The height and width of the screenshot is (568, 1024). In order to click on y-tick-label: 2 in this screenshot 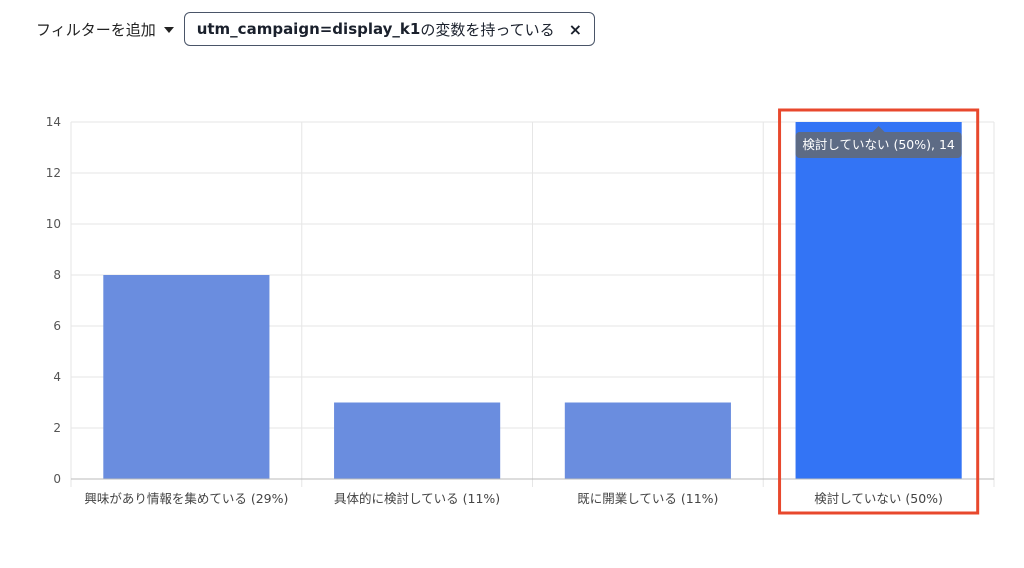, I will do `click(57, 428)`.